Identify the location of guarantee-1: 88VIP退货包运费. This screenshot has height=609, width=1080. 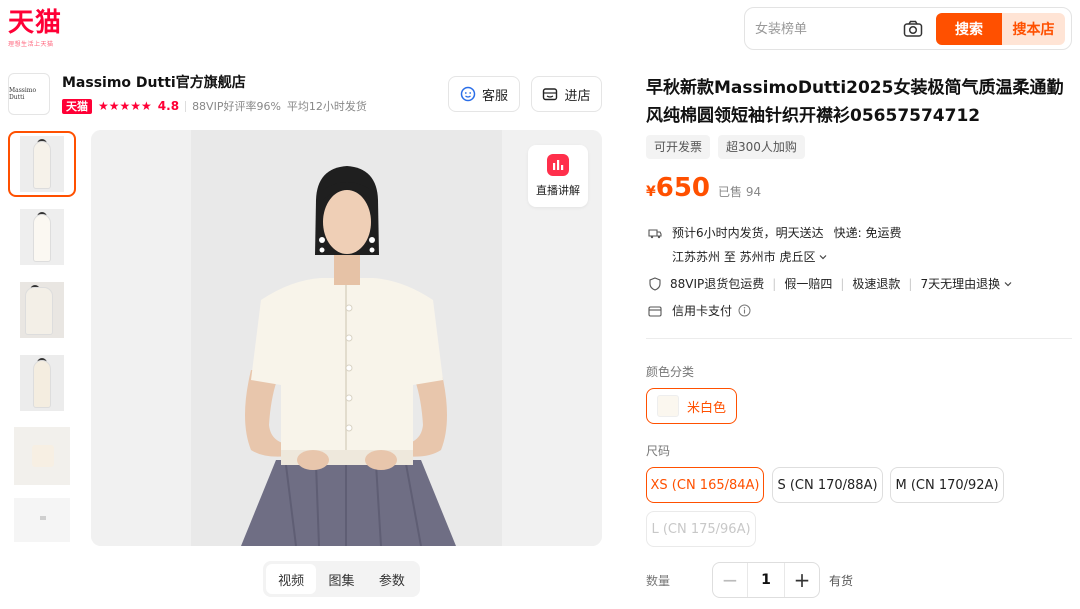
(717, 284).